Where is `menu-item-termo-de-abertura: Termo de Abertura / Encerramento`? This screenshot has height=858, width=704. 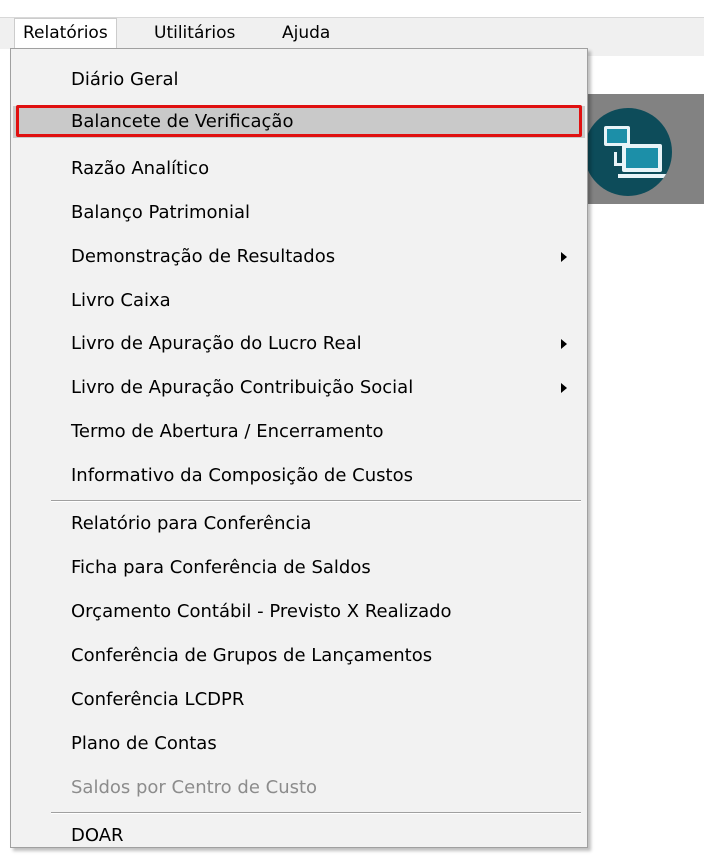 menu-item-termo-de-abertura: Termo de Abertura / Encerramento is located at coordinates (299, 432).